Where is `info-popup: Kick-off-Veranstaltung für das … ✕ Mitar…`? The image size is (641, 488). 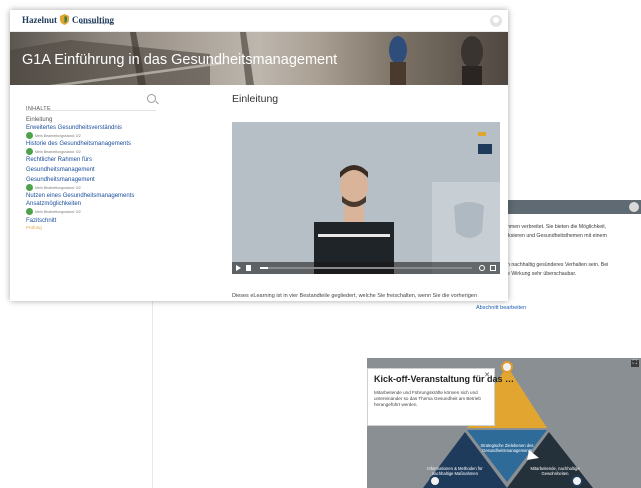 info-popup: Kick-off-Veranstaltung für das … ✕ Mitar… is located at coordinates (441, 397).